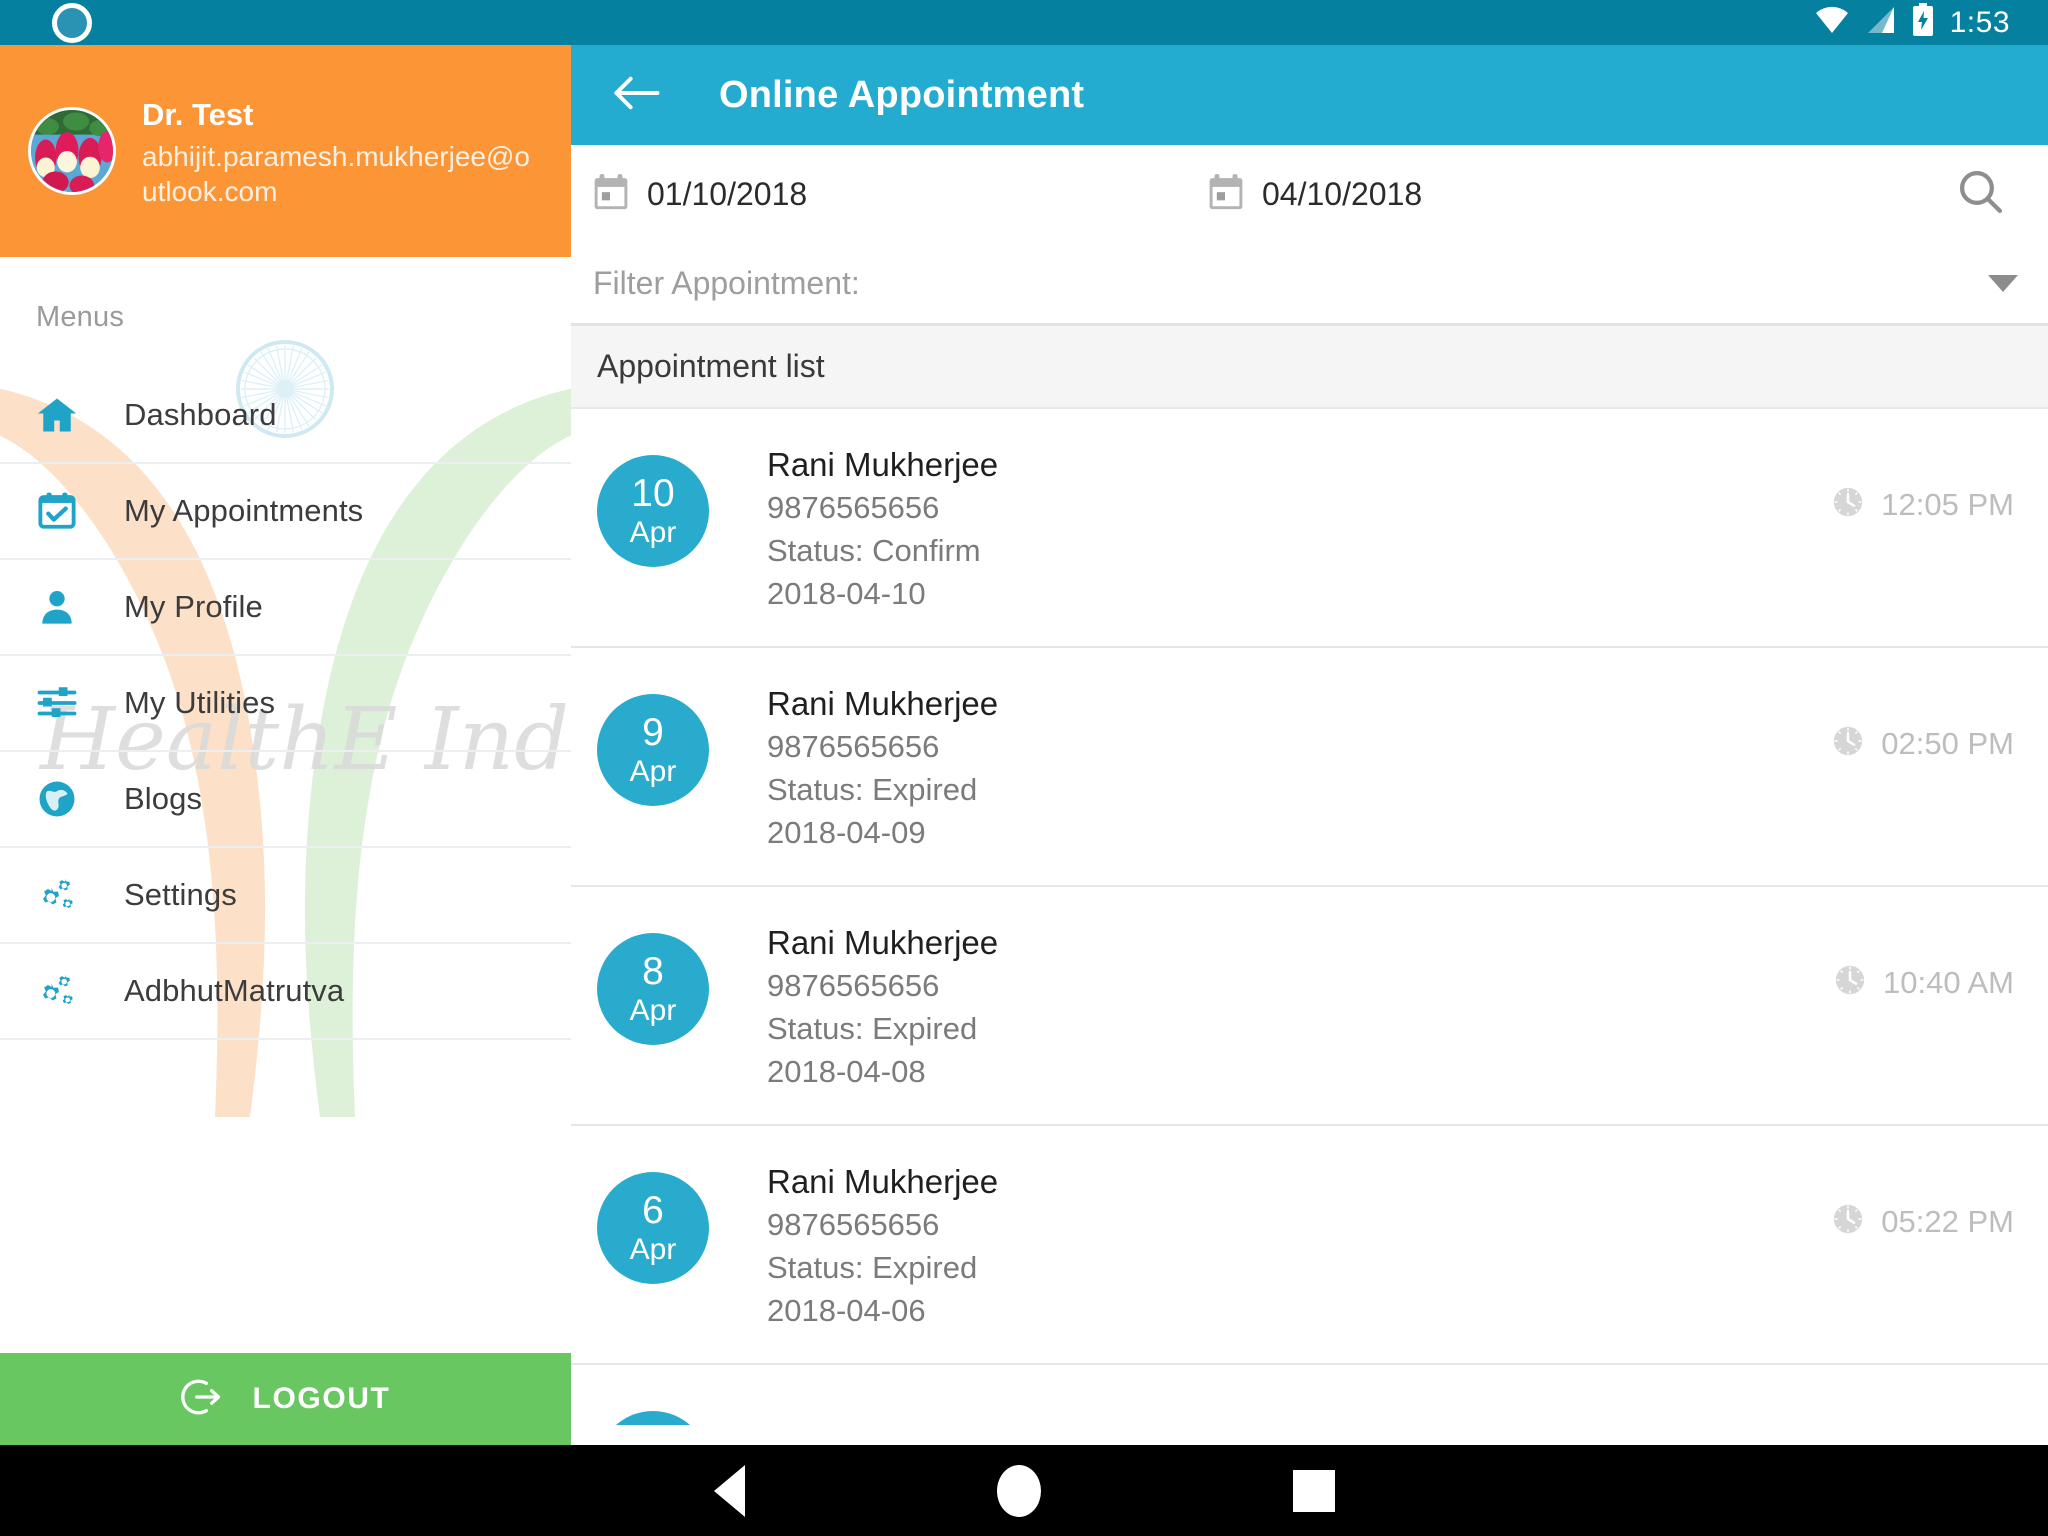 This screenshot has width=2048, height=1536. What do you see at coordinates (57, 511) in the screenshot?
I see `calendar-check-icon` at bounding box center [57, 511].